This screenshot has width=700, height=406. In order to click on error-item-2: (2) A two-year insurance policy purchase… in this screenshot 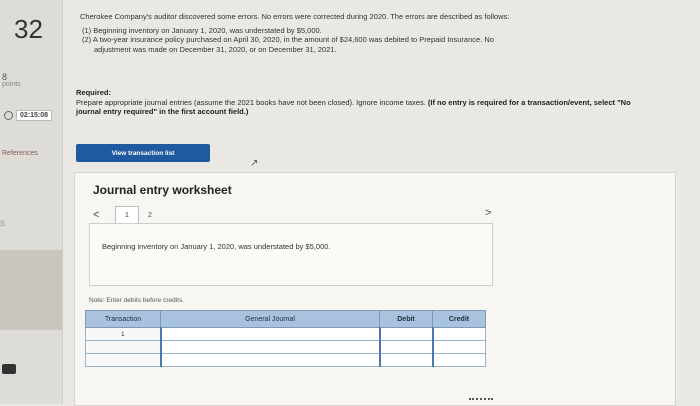, I will do `click(288, 39)`.